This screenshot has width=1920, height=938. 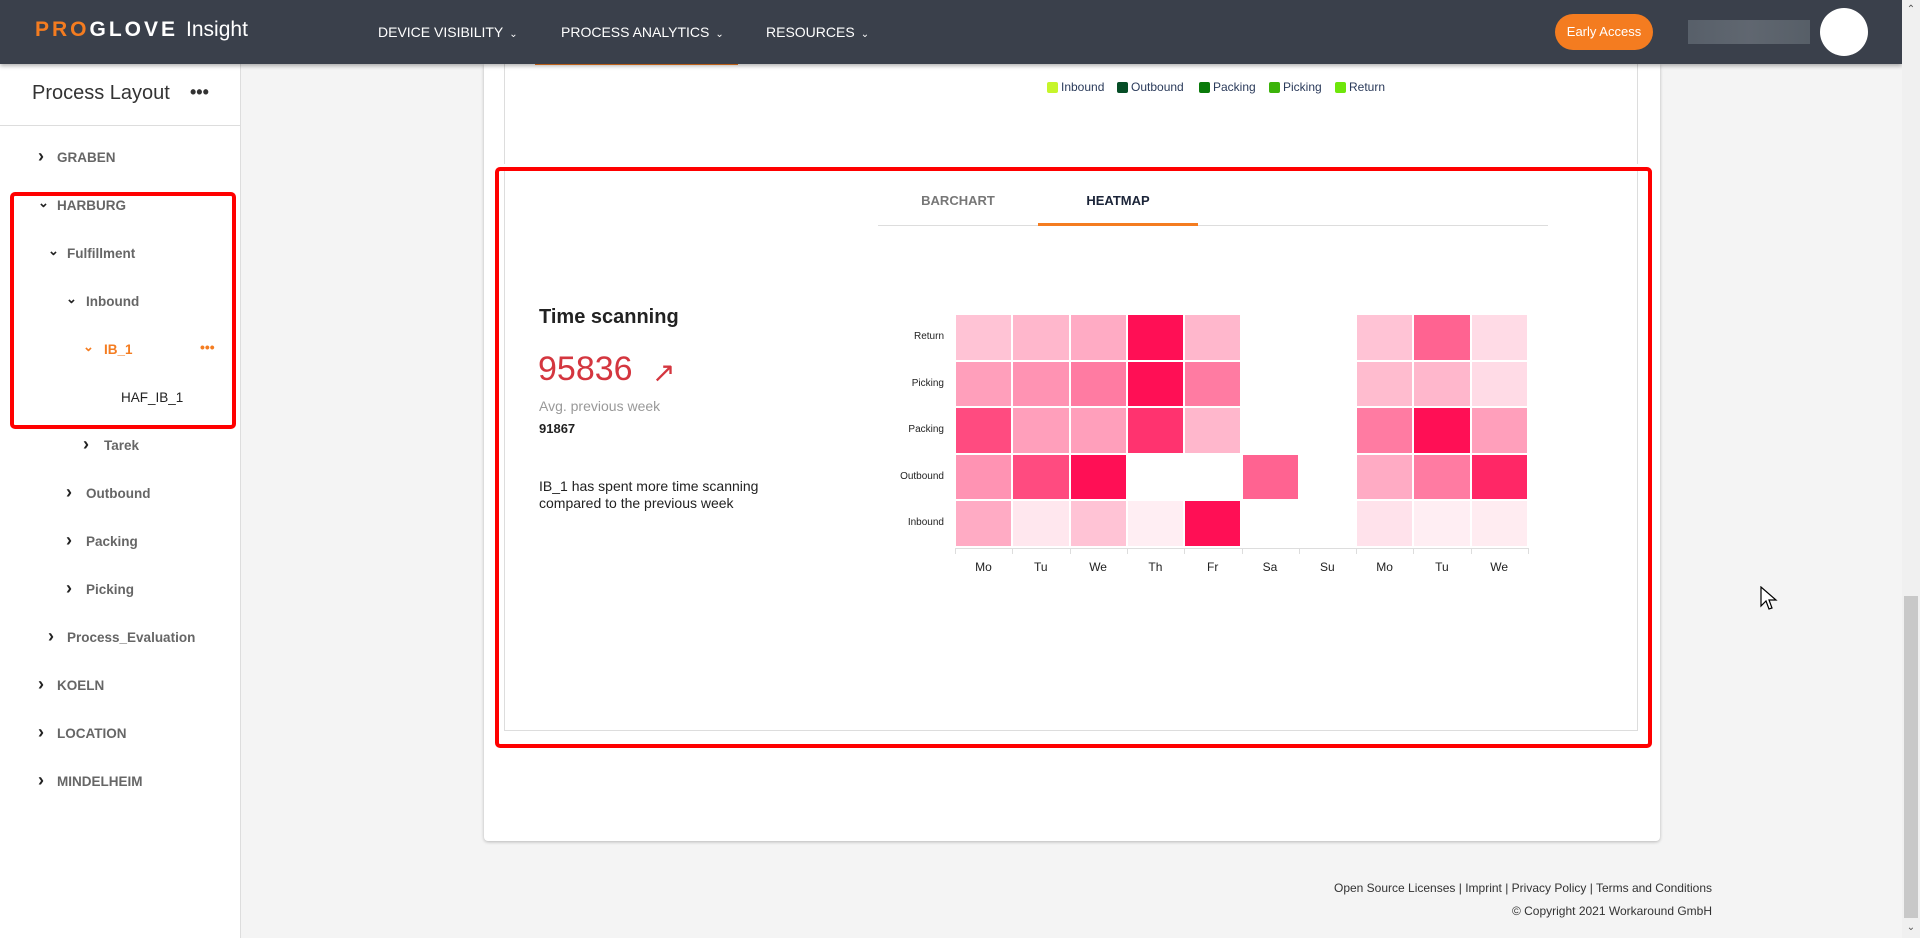 I want to click on nav-process-analytics: PROCESS ANALYTICS ⌄, so click(x=642, y=32).